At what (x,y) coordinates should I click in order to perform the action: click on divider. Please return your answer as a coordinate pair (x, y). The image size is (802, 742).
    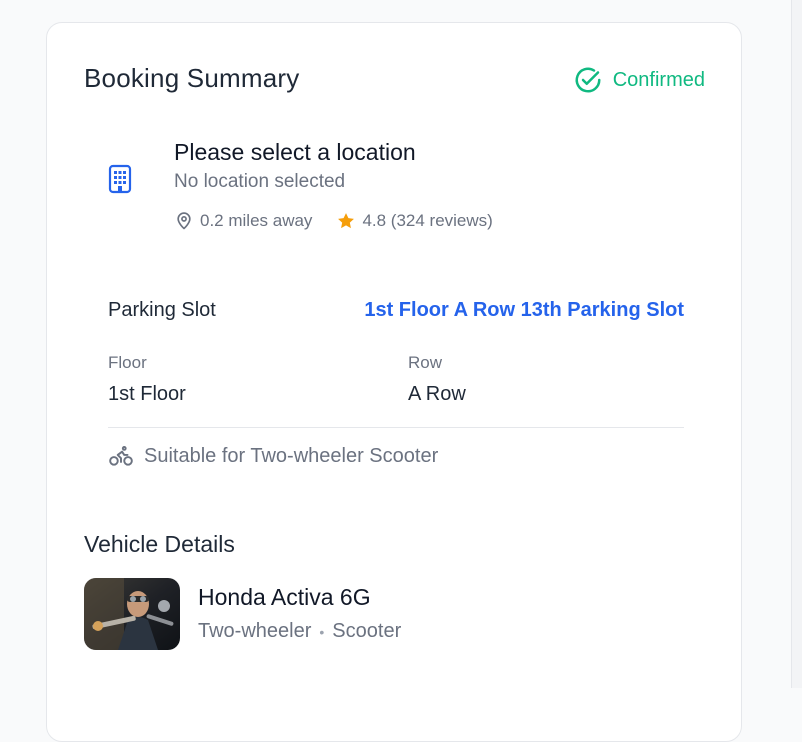
    Looking at the image, I should click on (396, 427).